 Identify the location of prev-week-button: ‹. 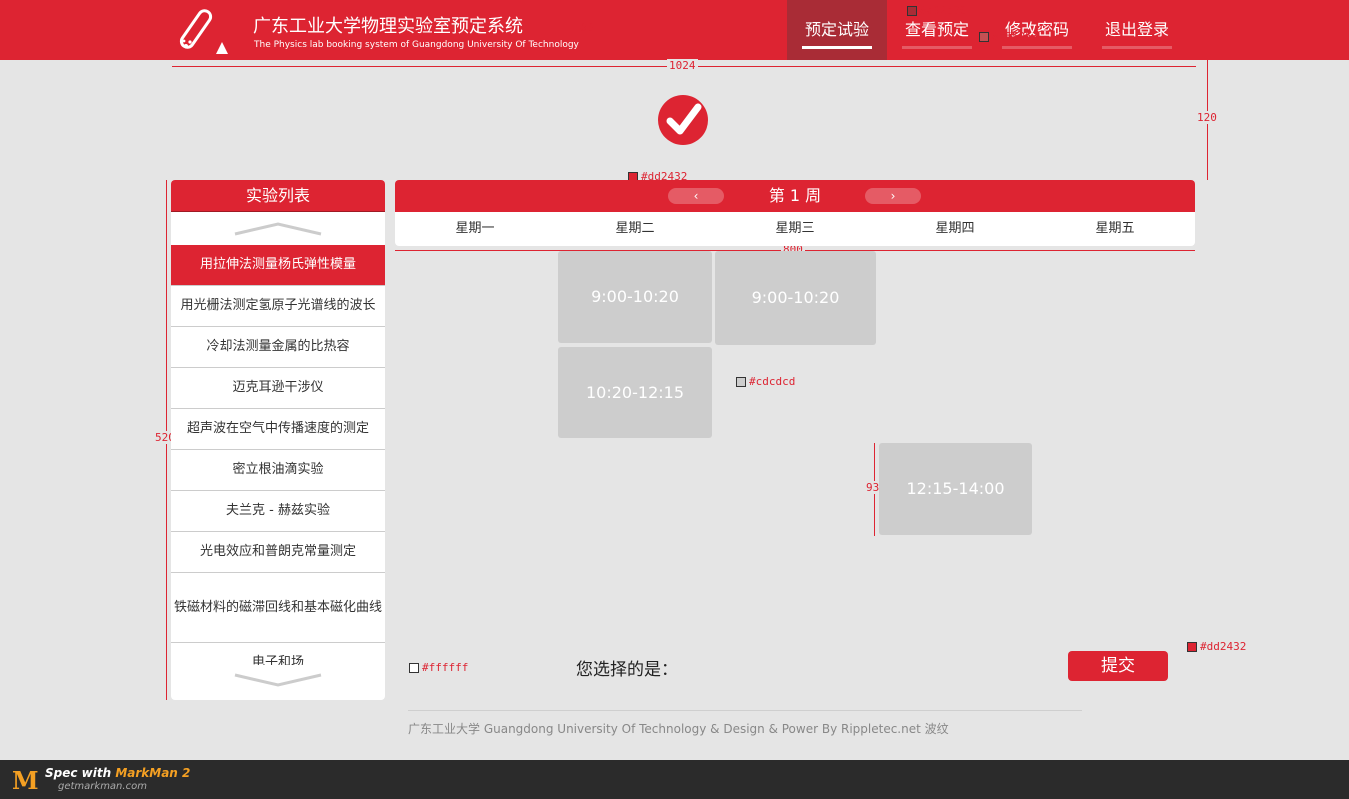
(696, 196).